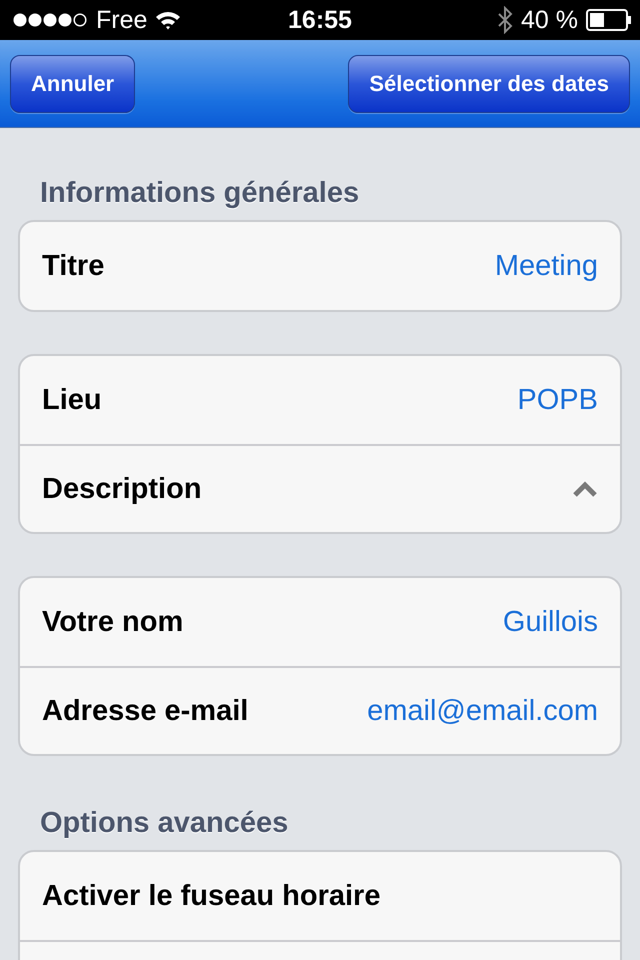 Image resolution: width=640 pixels, height=960 pixels. What do you see at coordinates (585, 489) in the screenshot?
I see `chevron-up-icon` at bounding box center [585, 489].